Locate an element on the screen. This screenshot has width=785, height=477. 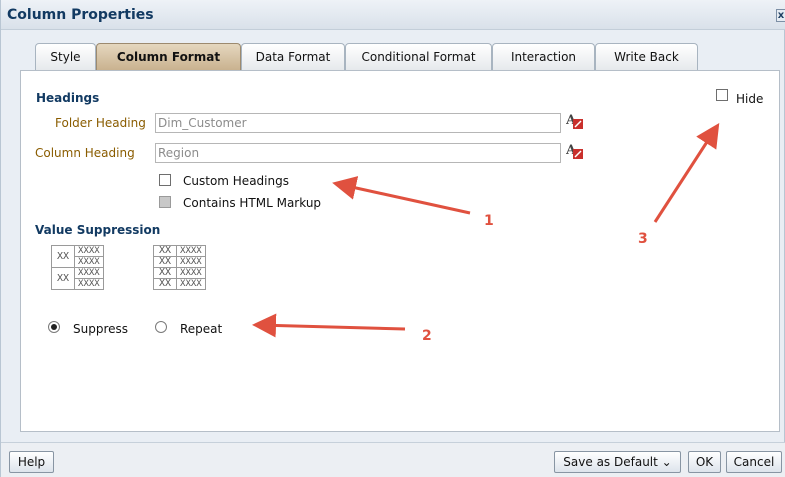
annotation-label-3: 3 is located at coordinates (643, 239).